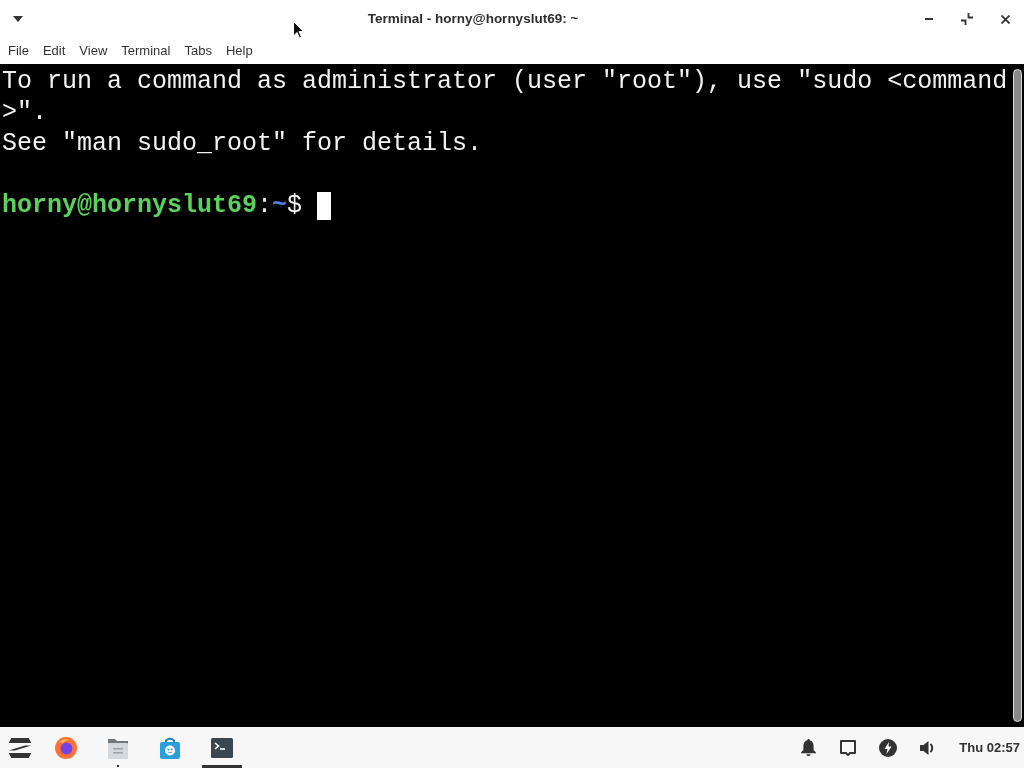 Image resolution: width=1024 pixels, height=768 pixels. Describe the element at coordinates (1005, 19) in the screenshot. I see `close-icon` at that location.